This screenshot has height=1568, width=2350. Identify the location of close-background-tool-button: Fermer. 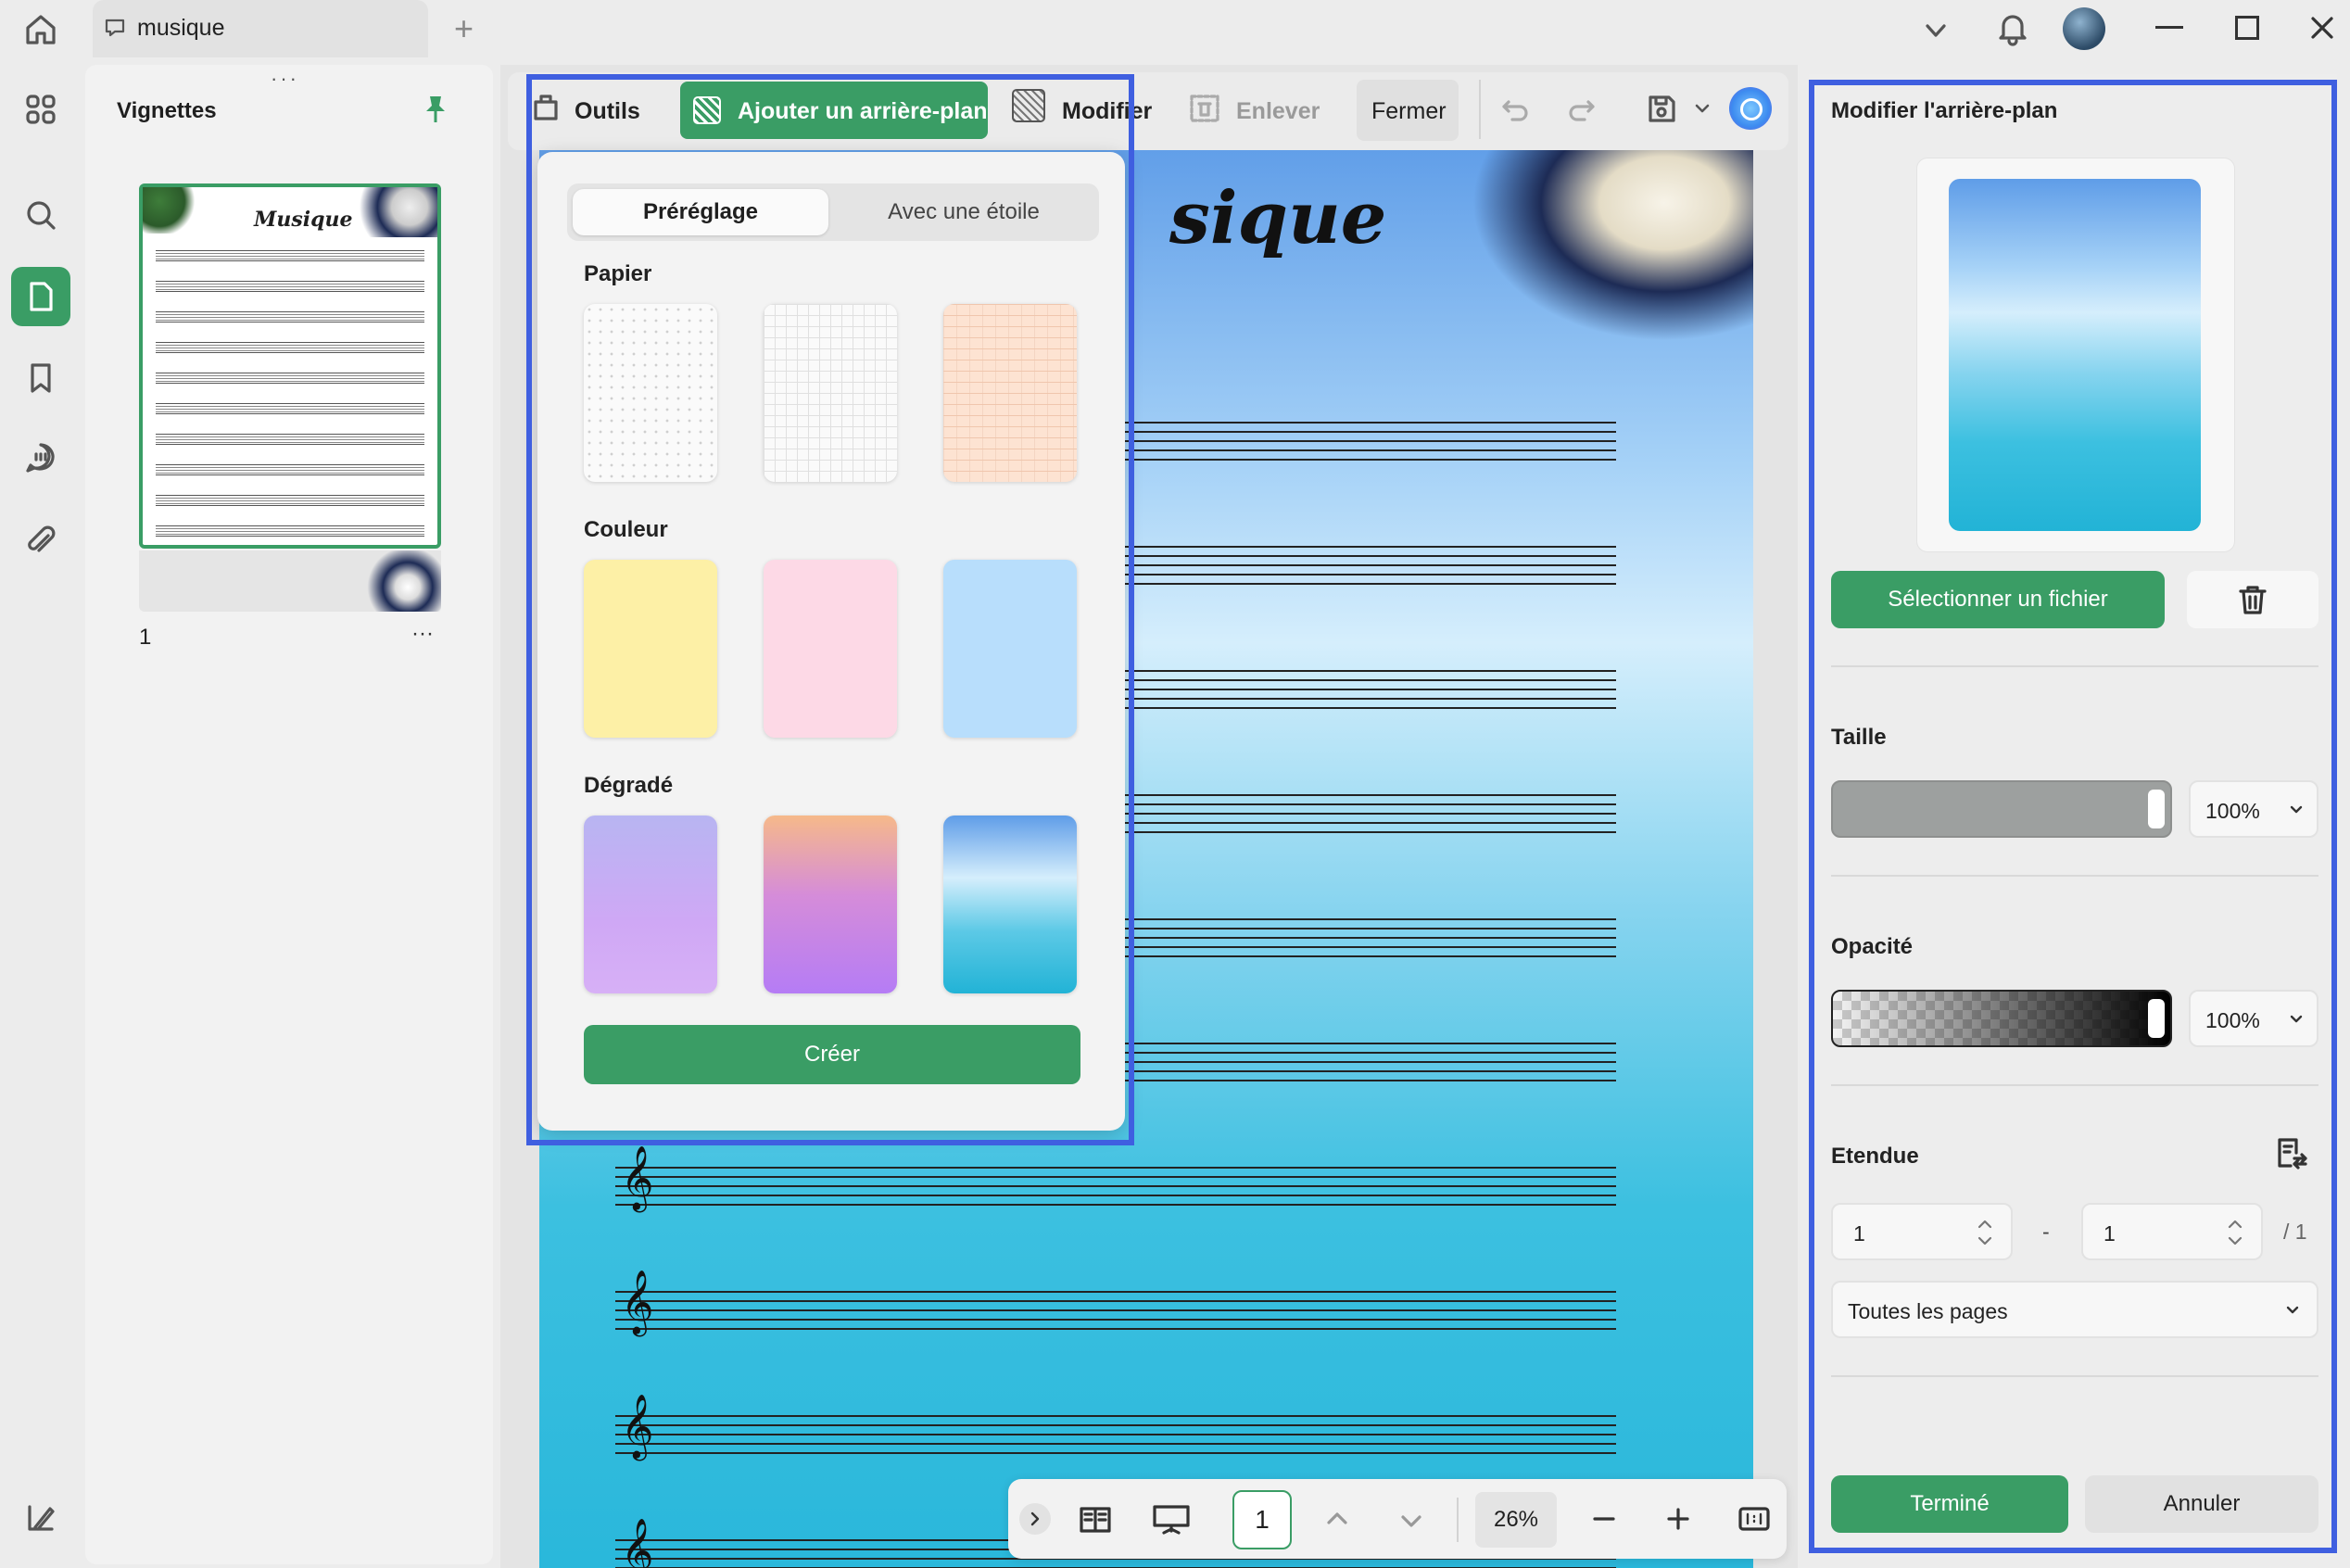
(1408, 110).